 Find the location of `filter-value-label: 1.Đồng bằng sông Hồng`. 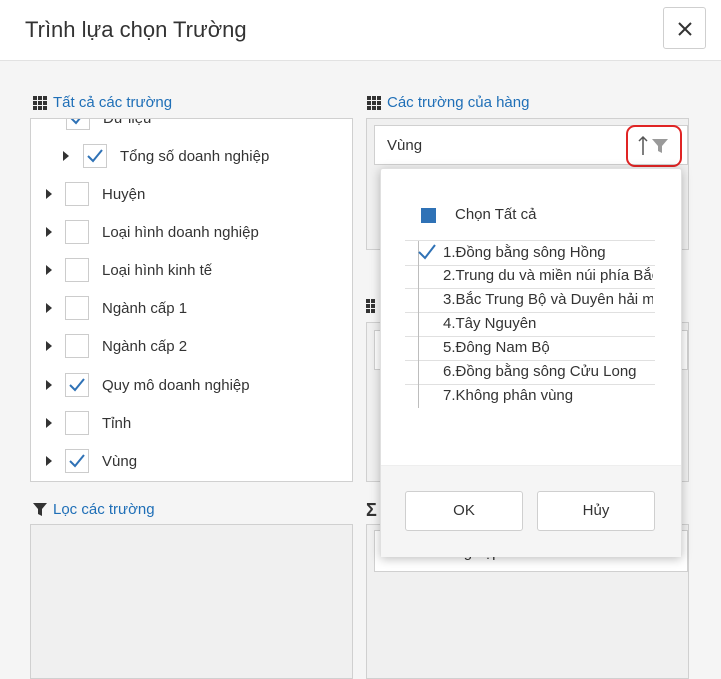

filter-value-label: 1.Đồng bằng sông Hồng is located at coordinates (524, 252).